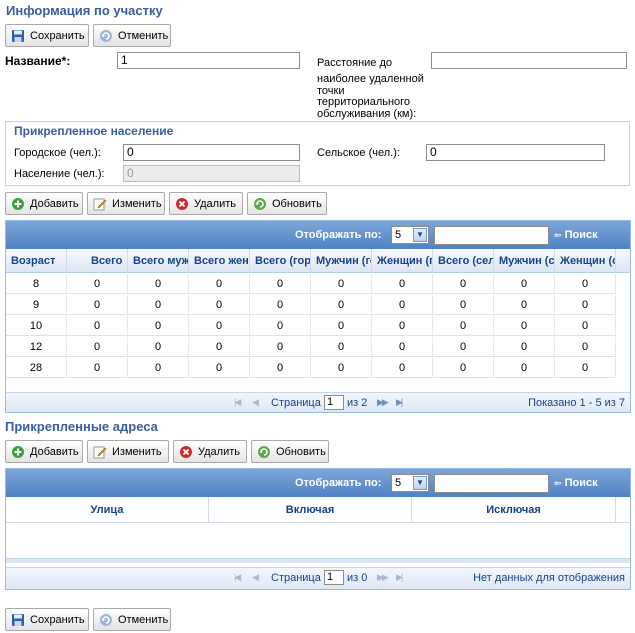 The image size is (635, 633). Describe the element at coordinates (297, 203) in the screenshot. I see `refresh-label: Обновить` at that location.